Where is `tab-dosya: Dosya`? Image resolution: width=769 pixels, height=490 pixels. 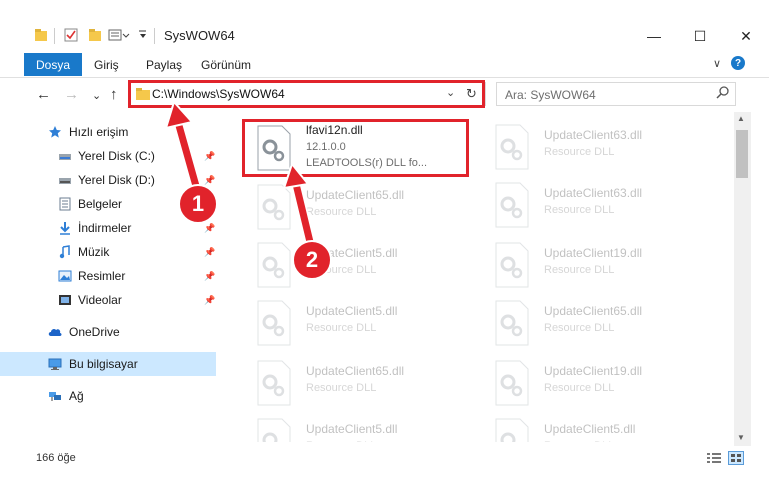
tab-dosya: Dosya is located at coordinates (53, 64).